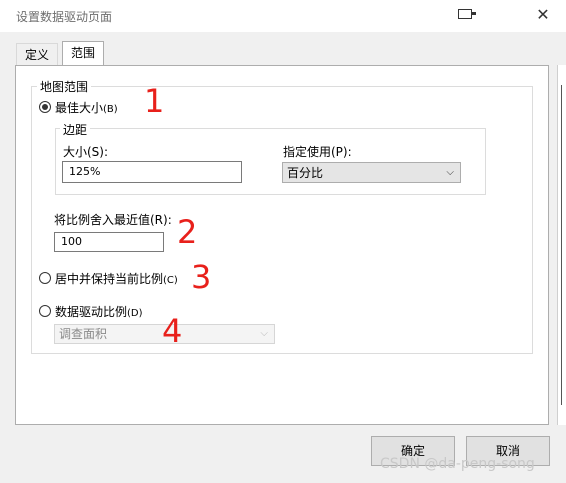 The image size is (566, 483). Describe the element at coordinates (86, 107) in the screenshot. I see `best-fit-label: 最佳大小(B)` at that location.